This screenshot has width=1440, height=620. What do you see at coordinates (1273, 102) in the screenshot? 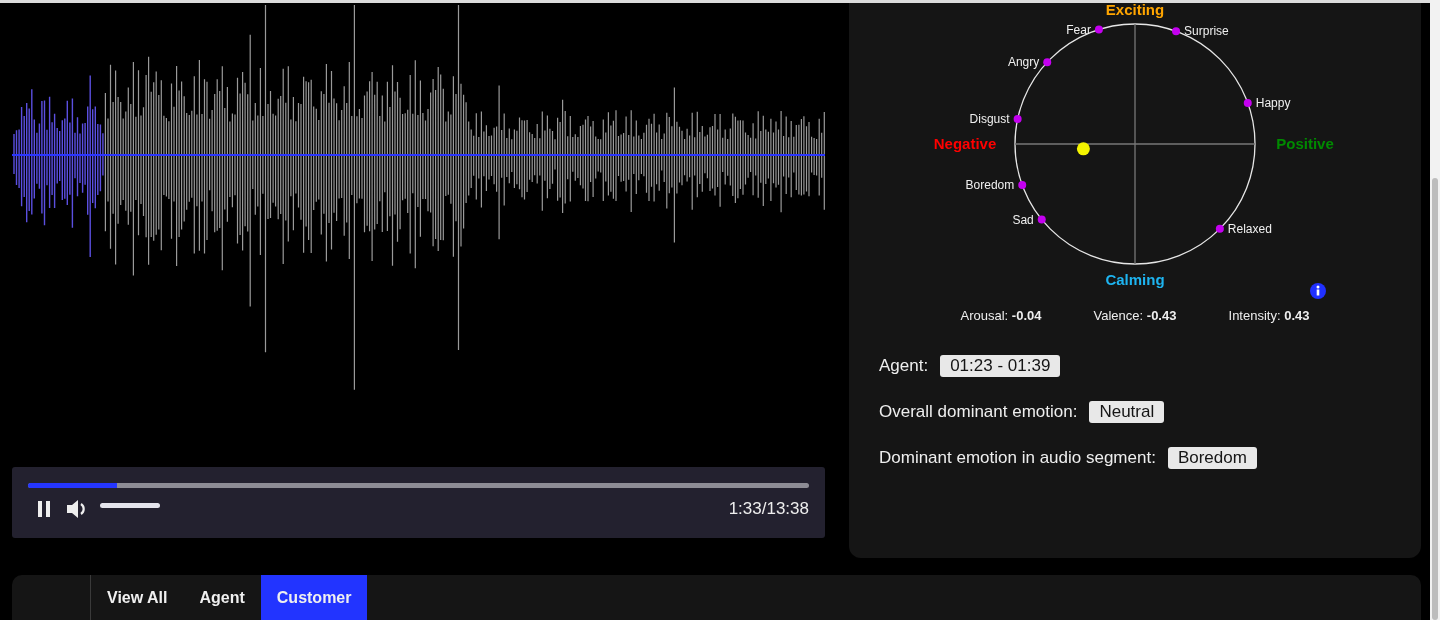
I see `emotion-label: Happy` at bounding box center [1273, 102].